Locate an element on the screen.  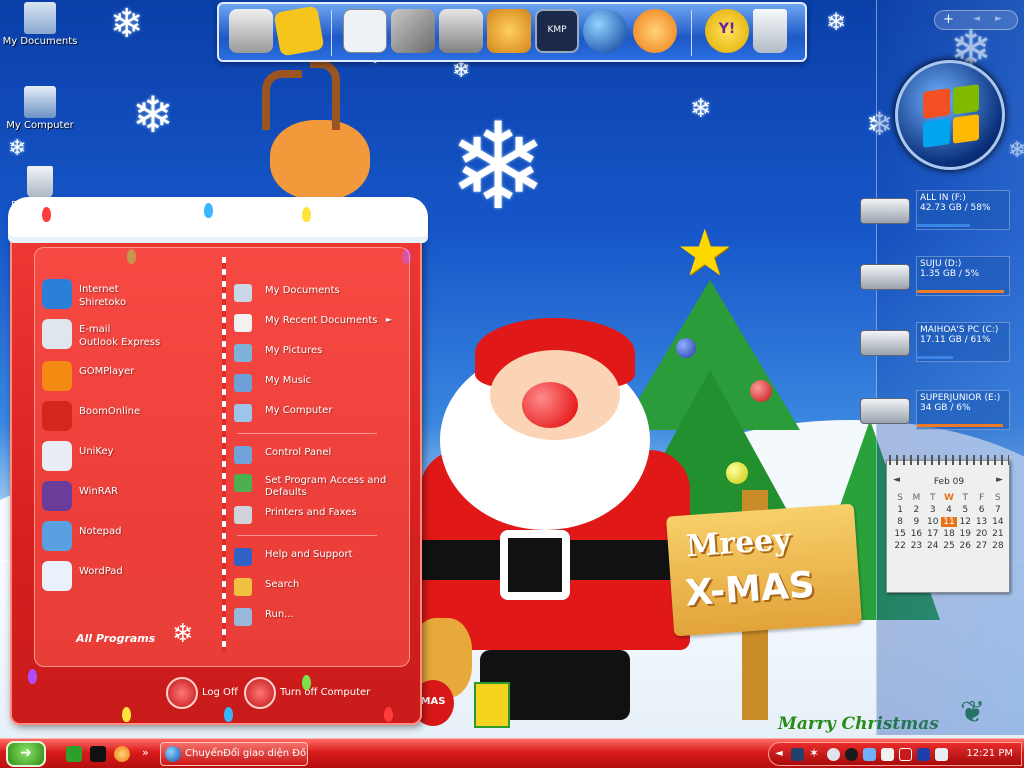
place-item-my-recent-documents: My Recent Documents ► is located at coordinates (319, 323).